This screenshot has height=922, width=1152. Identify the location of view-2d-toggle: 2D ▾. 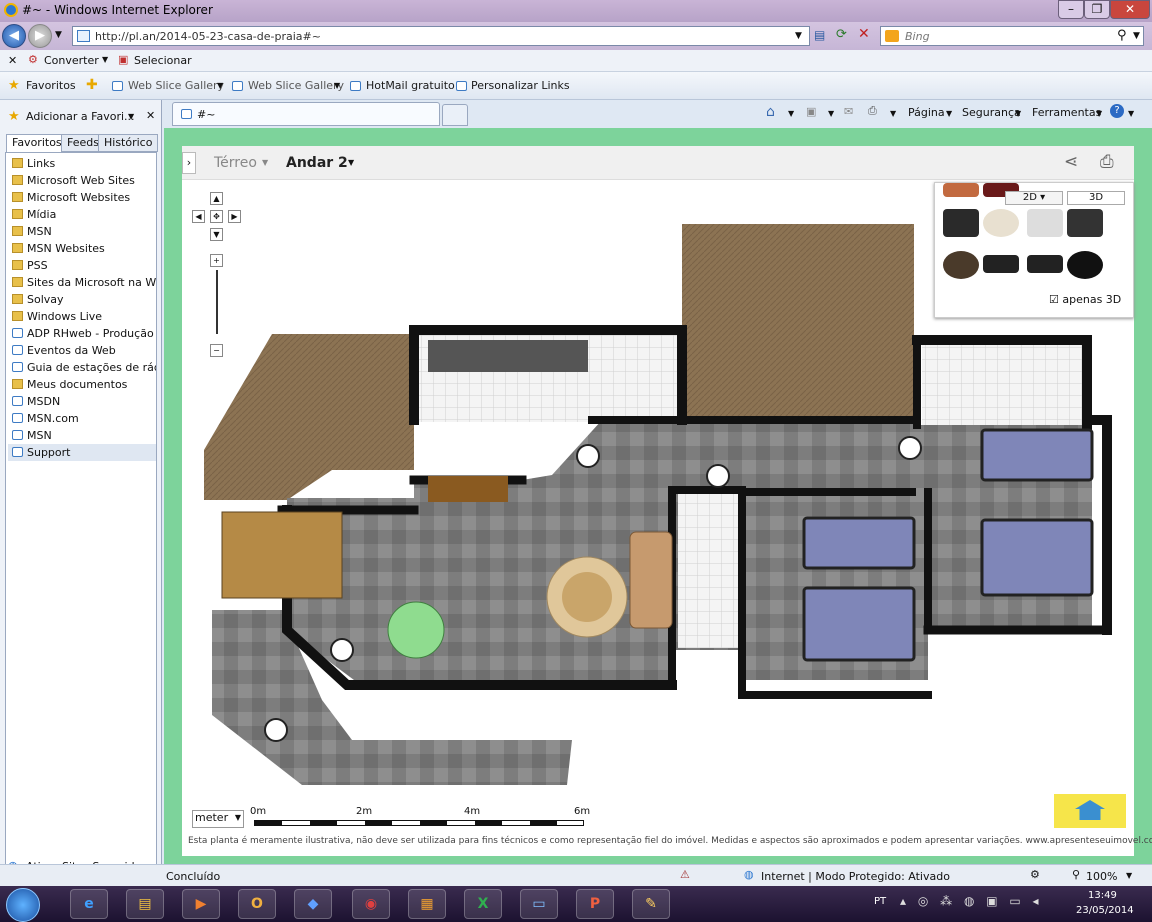
(1034, 198).